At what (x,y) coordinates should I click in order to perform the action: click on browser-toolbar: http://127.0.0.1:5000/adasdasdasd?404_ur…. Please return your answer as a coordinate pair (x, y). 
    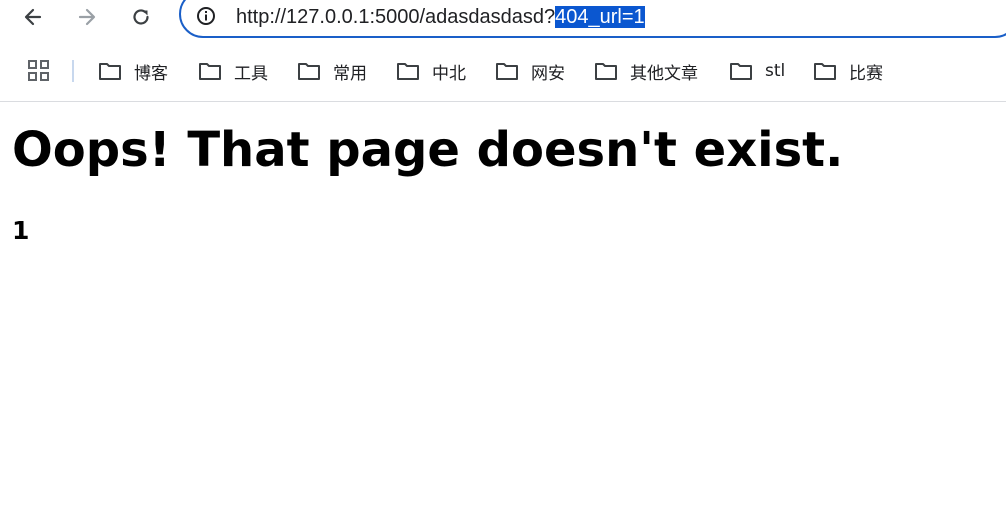
    Looking at the image, I should click on (503, 19).